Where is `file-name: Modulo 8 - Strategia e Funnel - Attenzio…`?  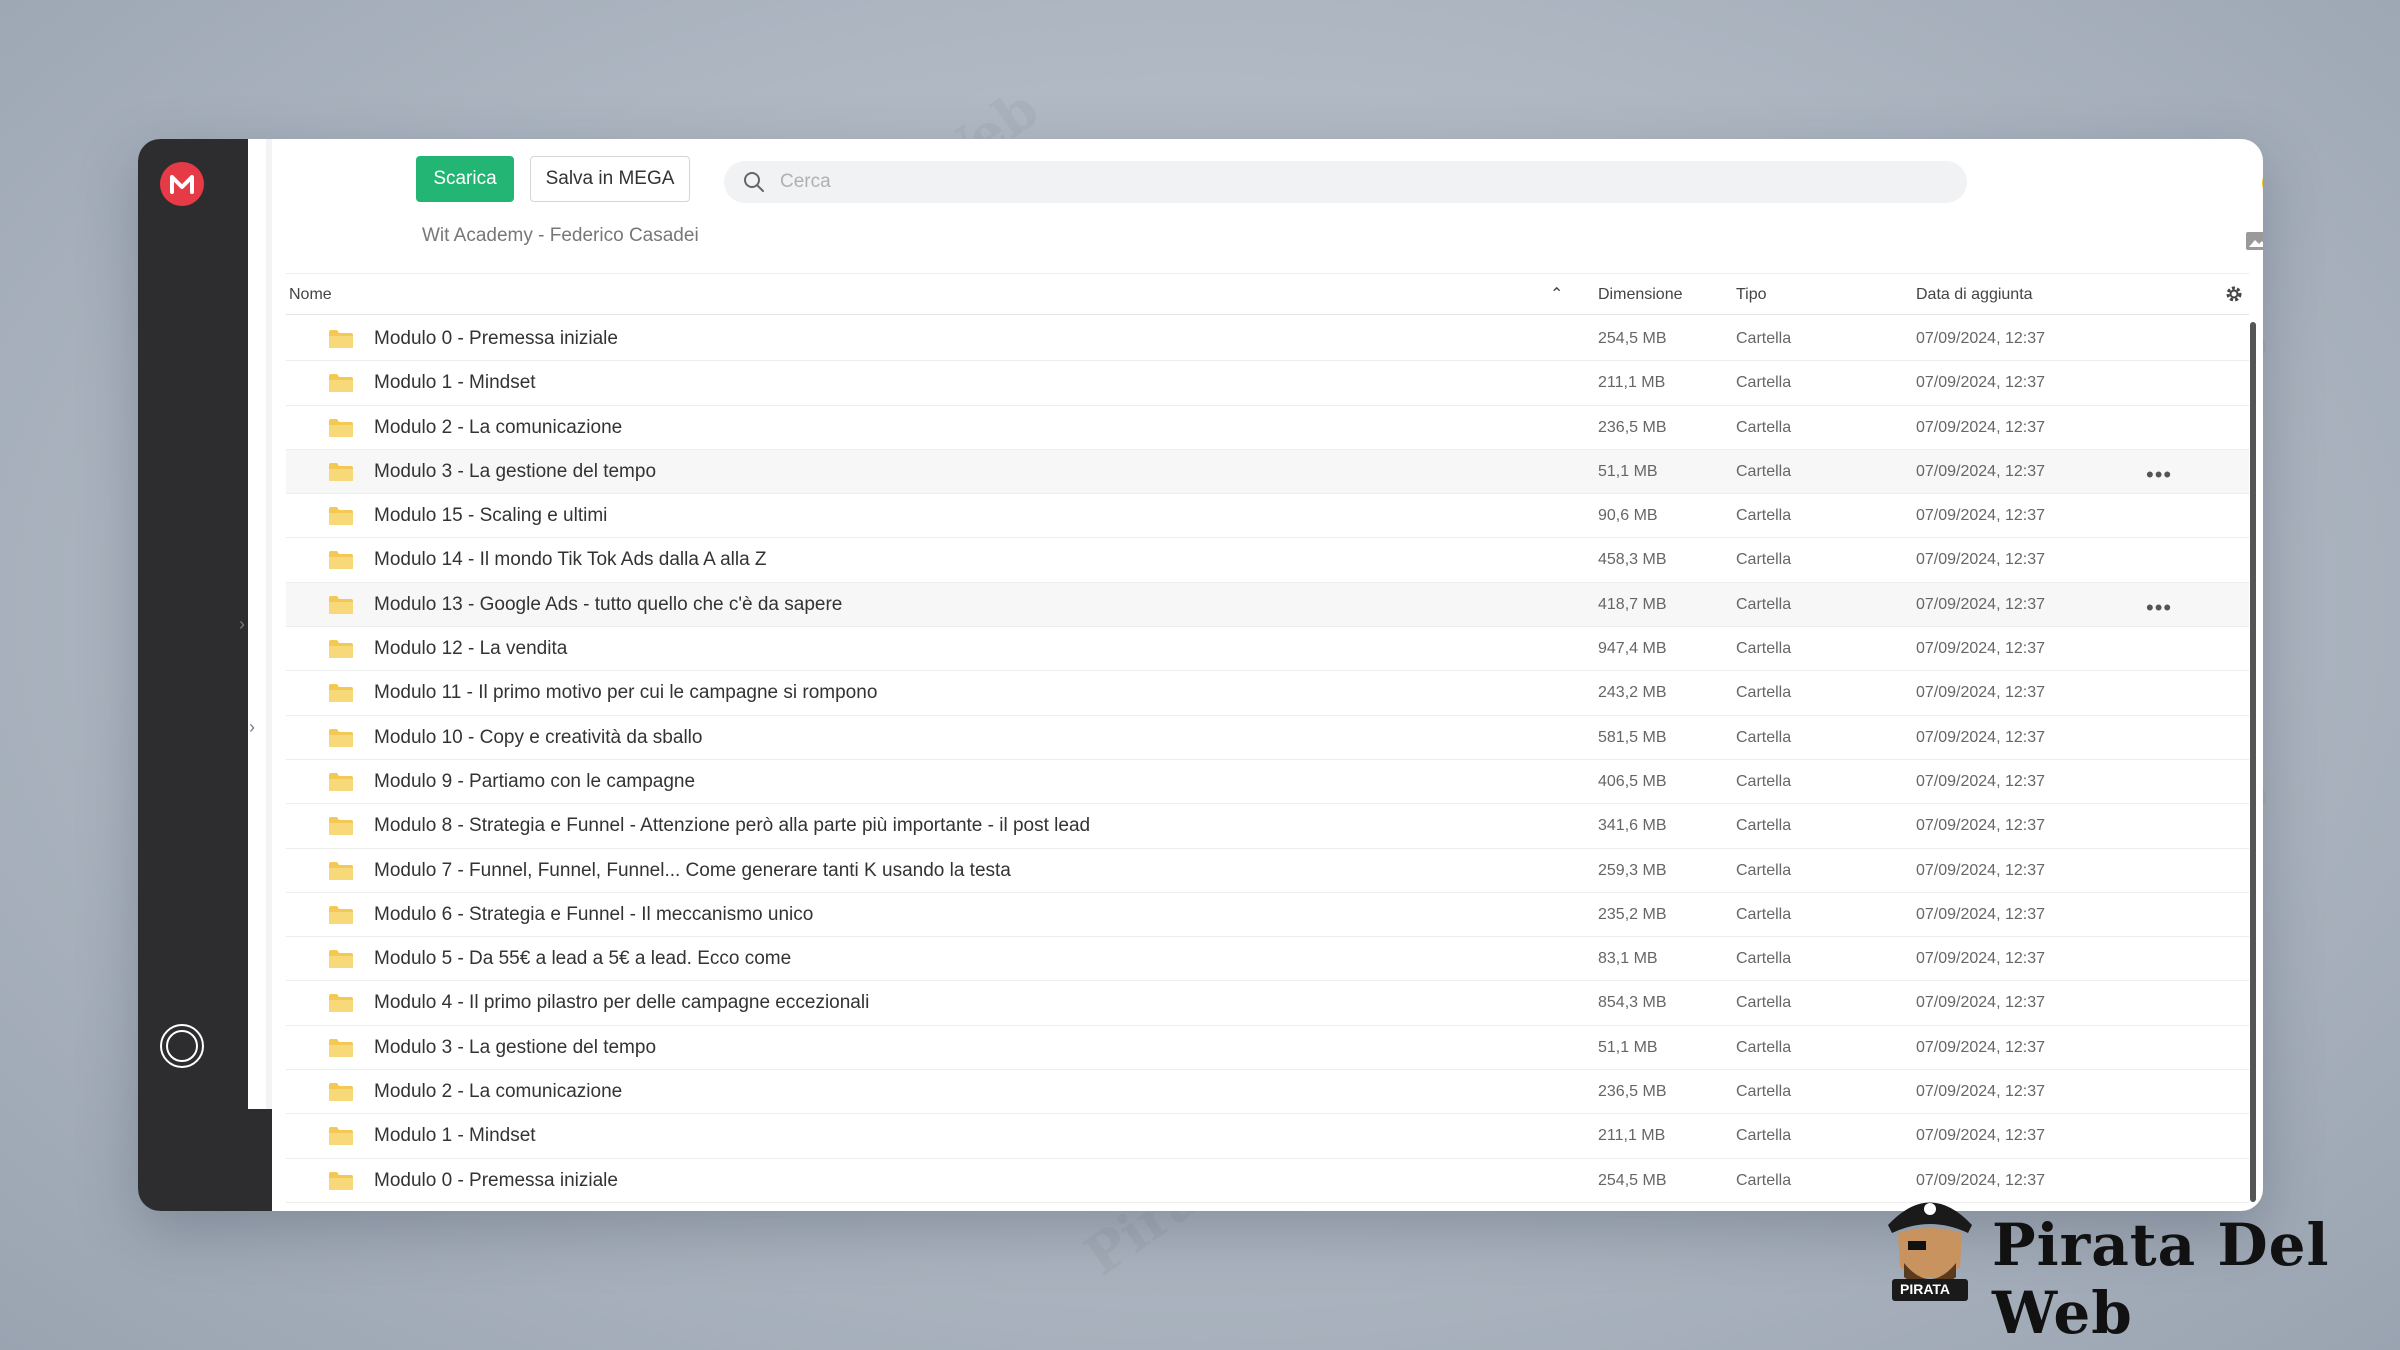
file-name: Modulo 8 - Strategia e Funnel - Attenzio… is located at coordinates (732, 826).